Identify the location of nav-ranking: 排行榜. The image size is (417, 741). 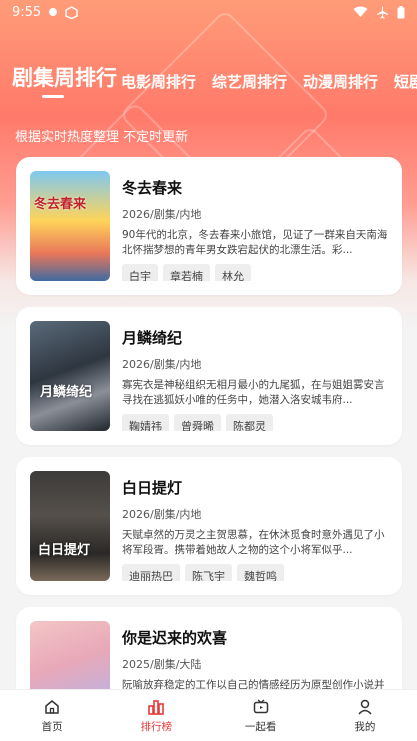
(156, 715).